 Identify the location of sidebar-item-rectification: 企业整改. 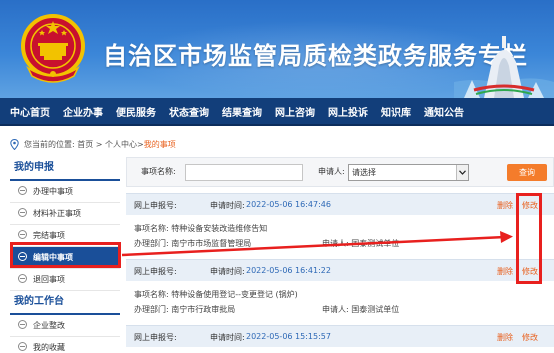
(65, 326).